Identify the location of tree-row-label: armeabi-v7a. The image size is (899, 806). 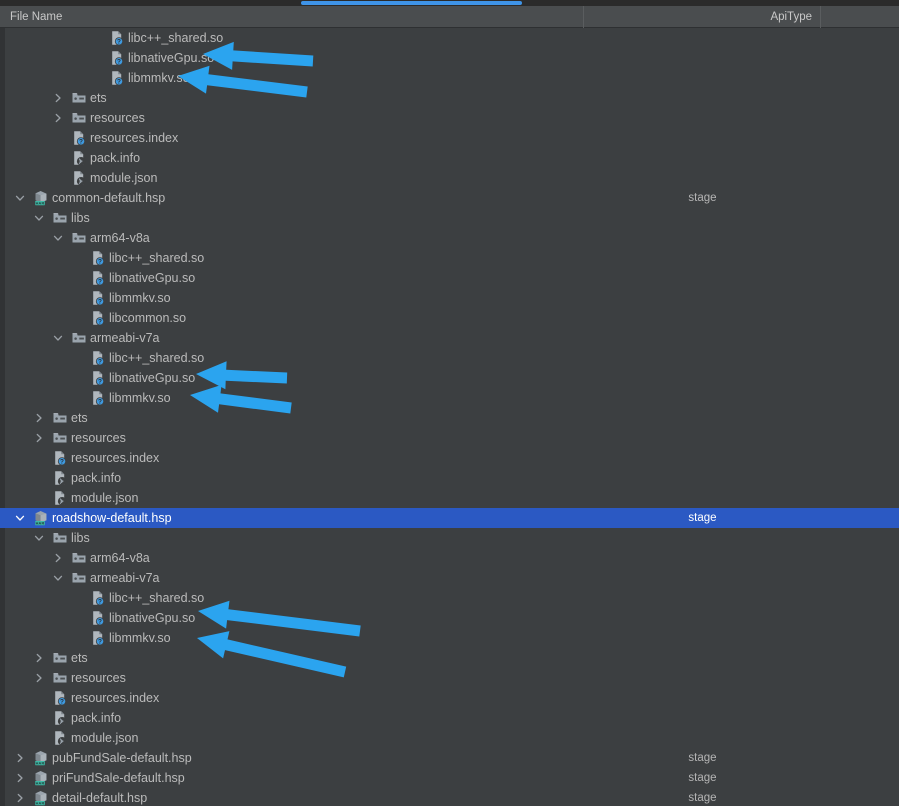
(125, 338).